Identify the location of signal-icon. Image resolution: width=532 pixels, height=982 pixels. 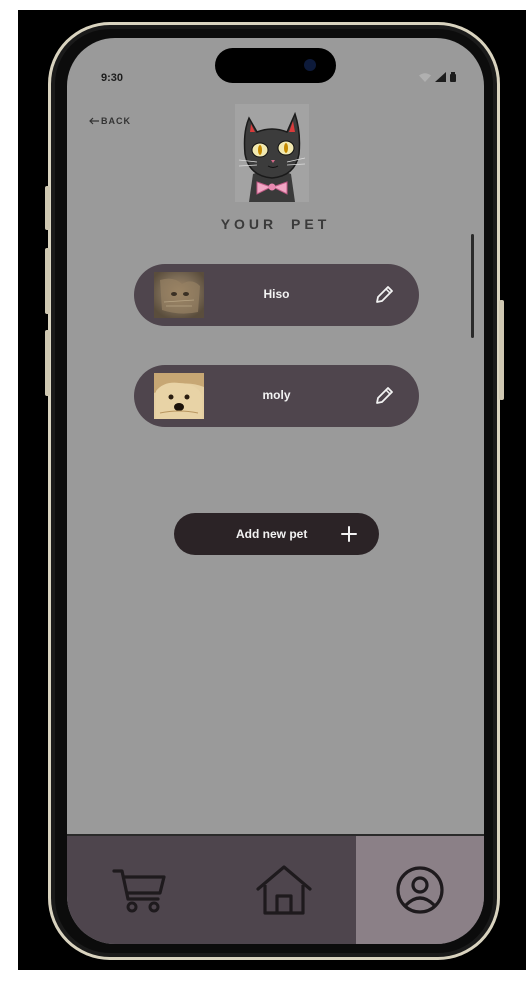
(440, 77).